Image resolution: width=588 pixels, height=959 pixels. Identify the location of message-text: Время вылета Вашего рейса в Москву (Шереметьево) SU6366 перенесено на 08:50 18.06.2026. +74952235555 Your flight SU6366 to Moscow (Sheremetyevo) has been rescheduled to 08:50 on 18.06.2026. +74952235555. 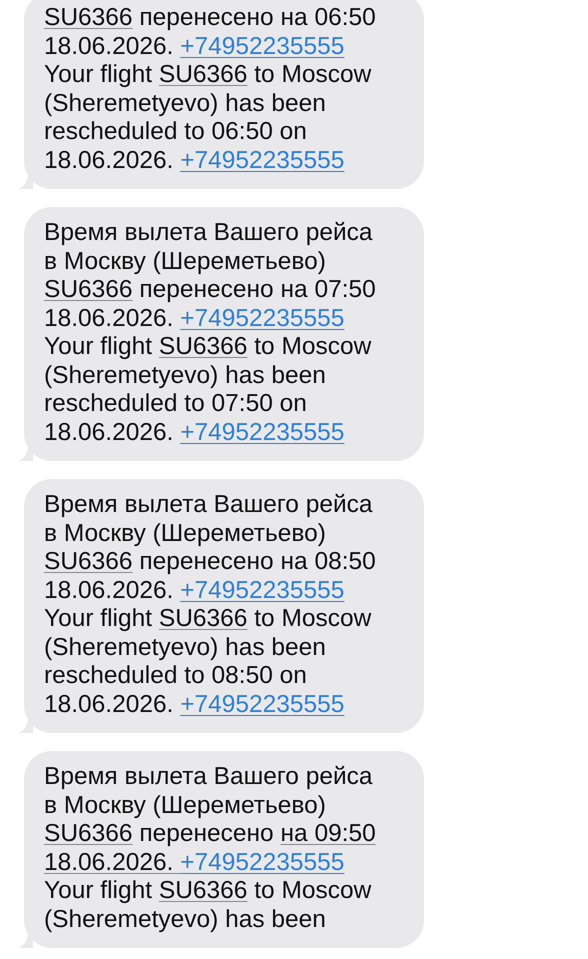
(210, 605).